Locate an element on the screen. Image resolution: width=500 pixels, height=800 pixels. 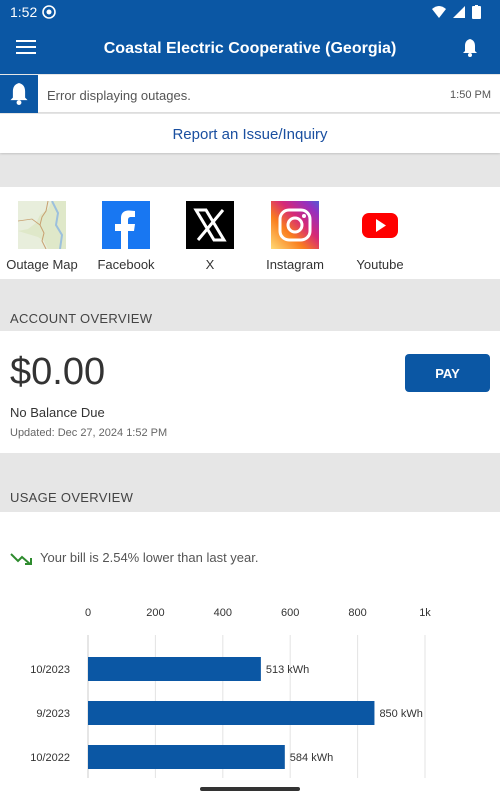
usage-trend: Your bill is 2.54% lower than last year. is located at coordinates (134, 558).